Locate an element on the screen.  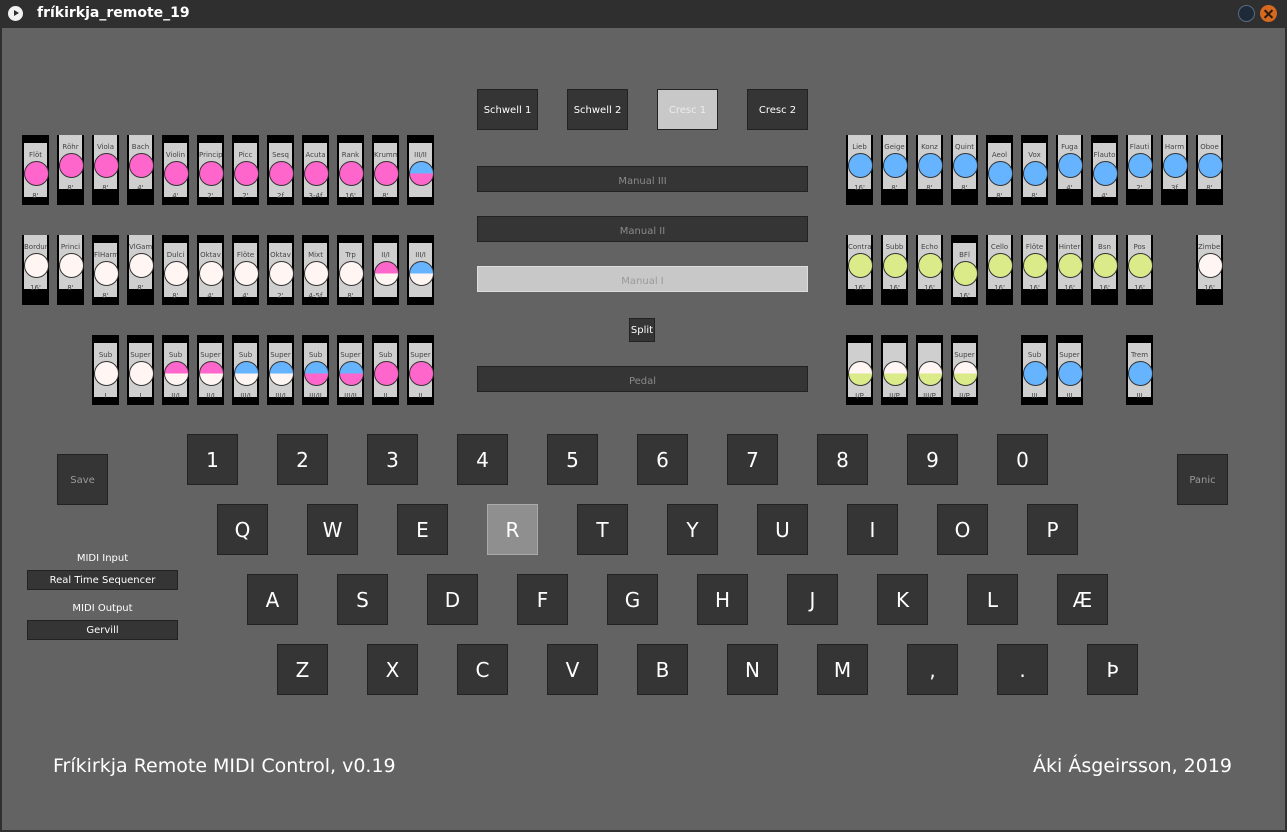
key-row4-8: . is located at coordinates (1022, 669).